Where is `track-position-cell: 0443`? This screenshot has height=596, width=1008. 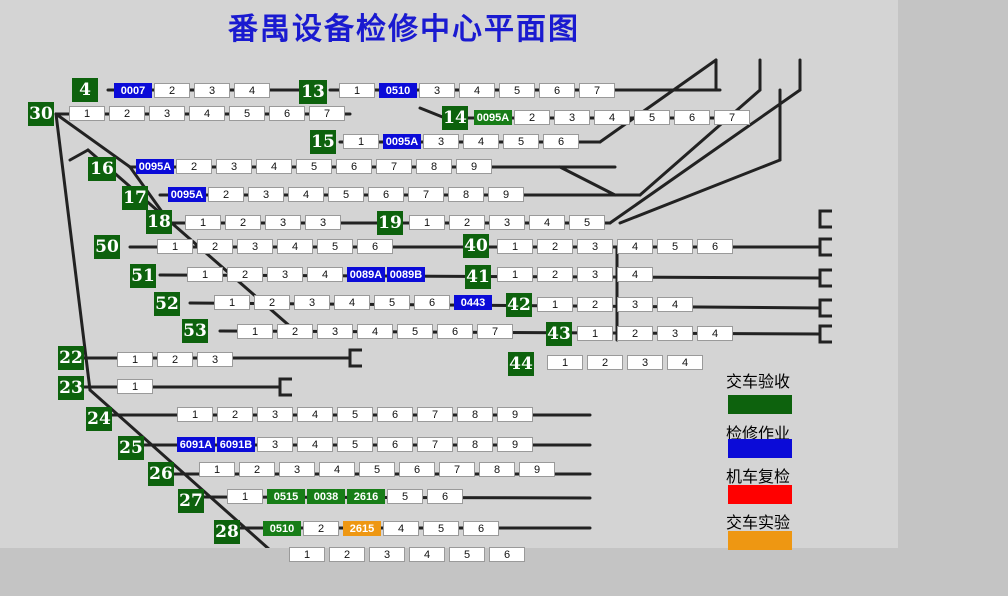 track-position-cell: 0443 is located at coordinates (473, 302).